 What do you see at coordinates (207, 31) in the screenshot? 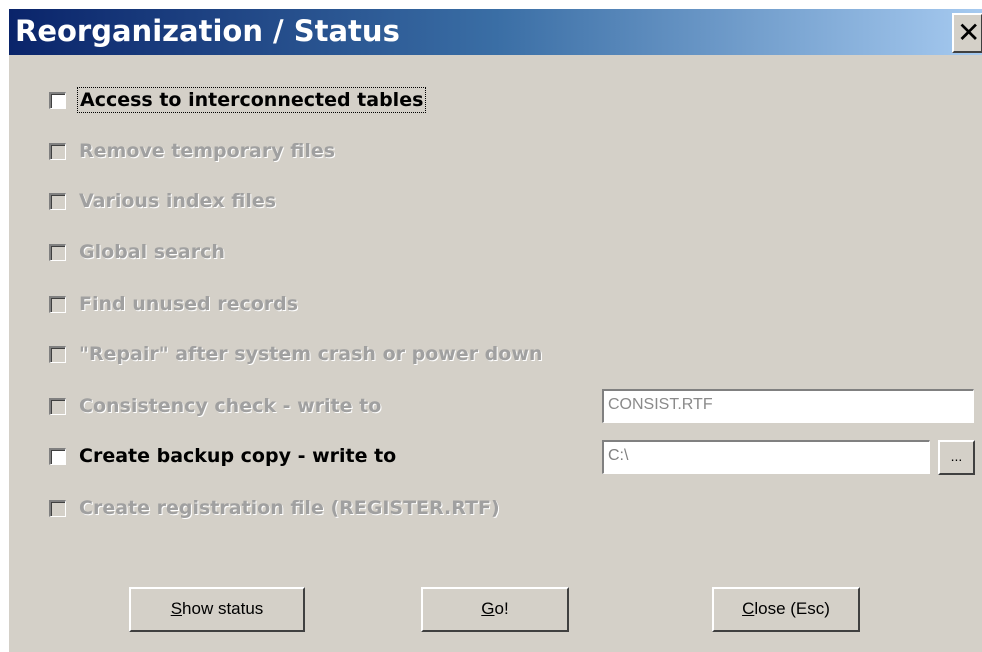
I see `window-title: Reorganization / Status` at bounding box center [207, 31].